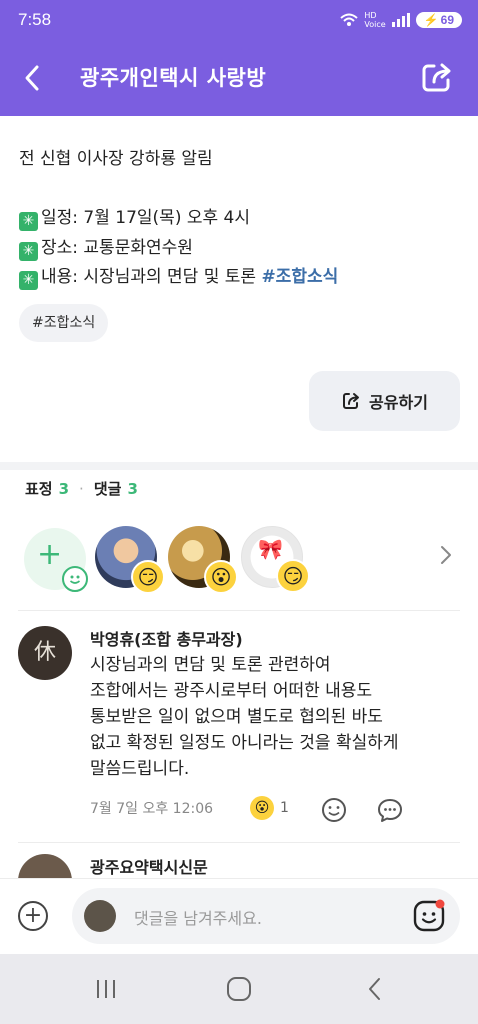 This screenshot has height=1024, width=478. I want to click on add-attachment-button: +, so click(33, 916).